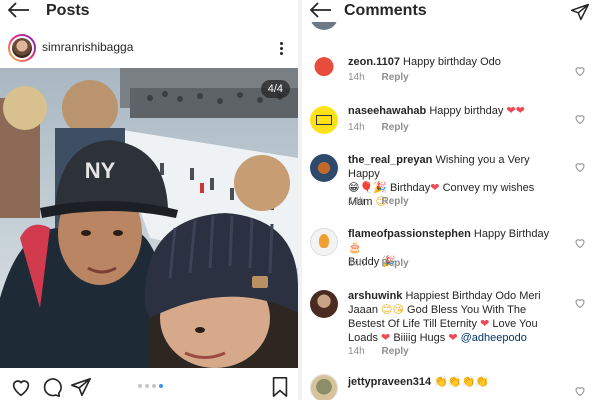  What do you see at coordinates (355, 247) in the screenshot?
I see `cake-emoji: 🎂` at bounding box center [355, 247].